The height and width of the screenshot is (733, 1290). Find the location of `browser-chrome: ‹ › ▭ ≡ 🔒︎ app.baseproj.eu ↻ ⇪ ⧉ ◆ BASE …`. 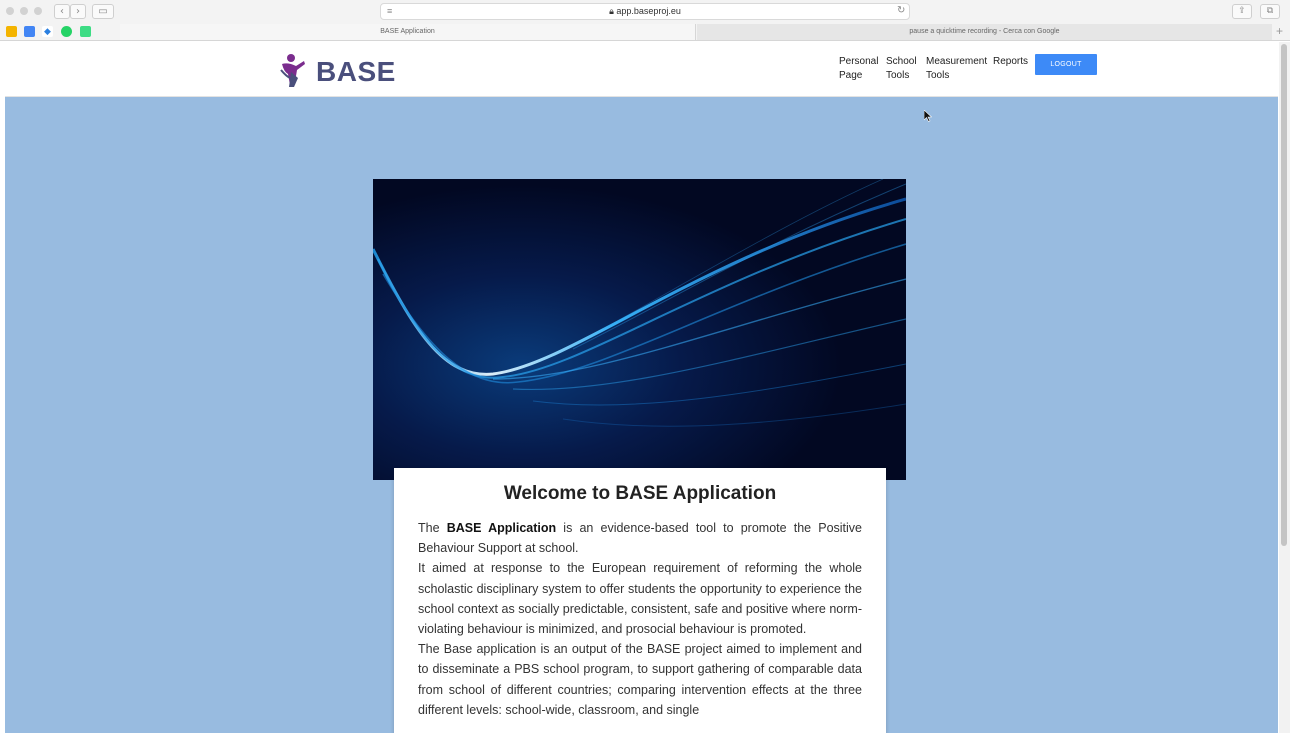

browser-chrome: ‹ › ▭ ≡ 🔒︎ app.baseproj.eu ↻ ⇪ ⧉ ◆ BASE … is located at coordinates (645, 20).